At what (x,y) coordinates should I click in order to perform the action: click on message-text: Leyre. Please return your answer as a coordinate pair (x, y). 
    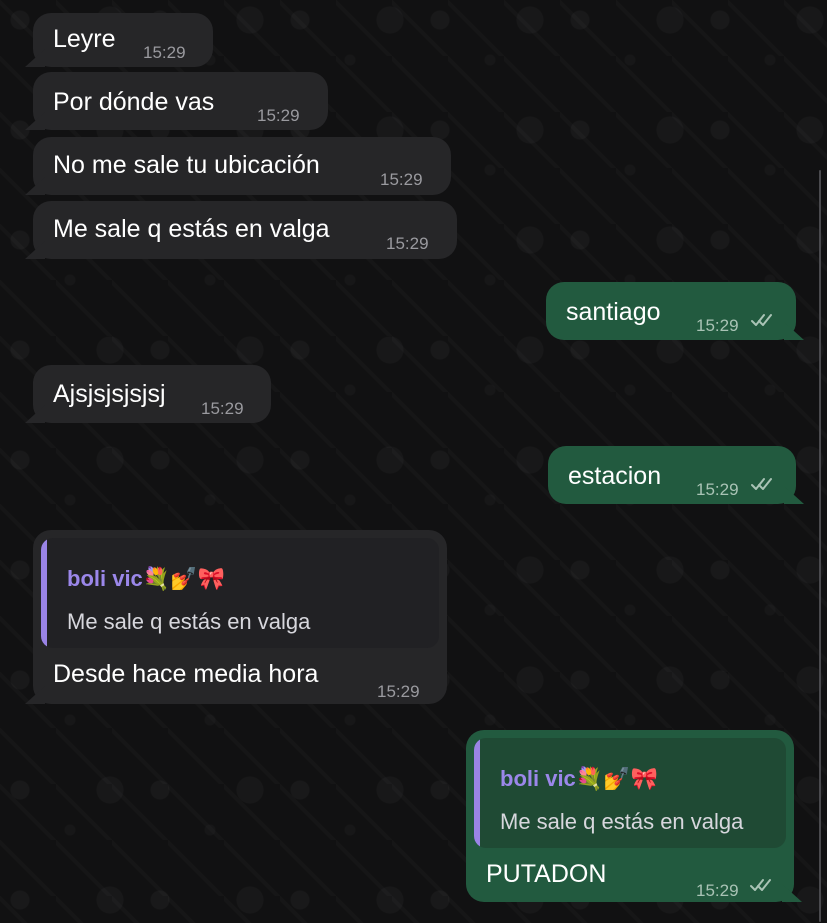
    Looking at the image, I should click on (84, 39).